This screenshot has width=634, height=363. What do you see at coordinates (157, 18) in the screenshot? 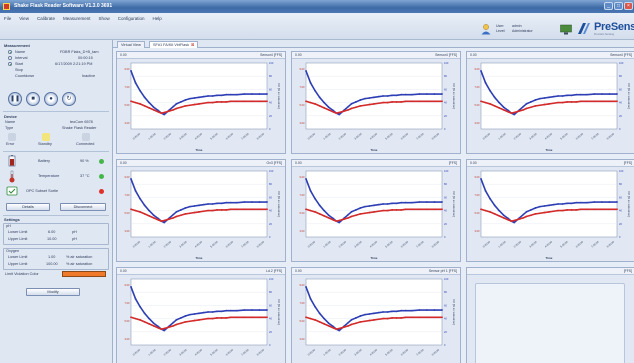
I see `menu-help: Help` at bounding box center [157, 18].